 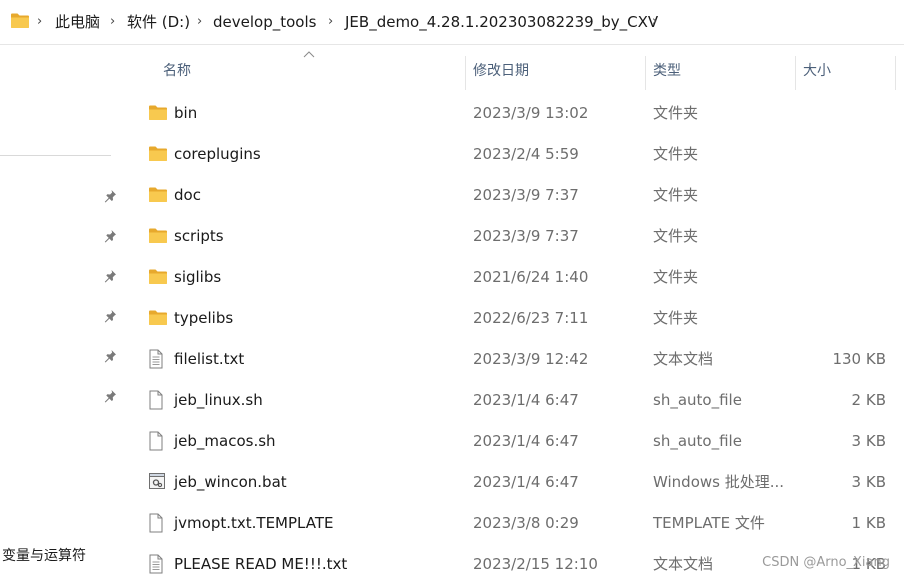 I want to click on watermark: CSDN @Arno_Xiang, so click(x=826, y=562).